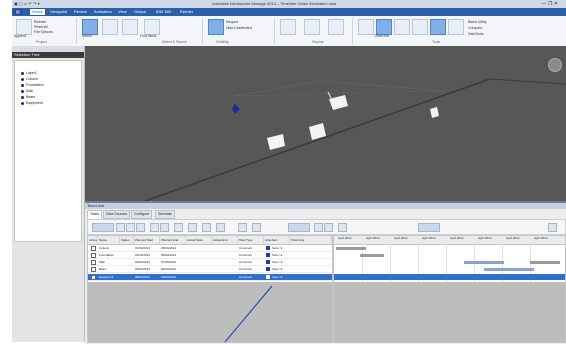 The image size is (566, 344). Describe the element at coordinates (41, 27) in the screenshot. I see `reset-all-button: Reset All` at that location.